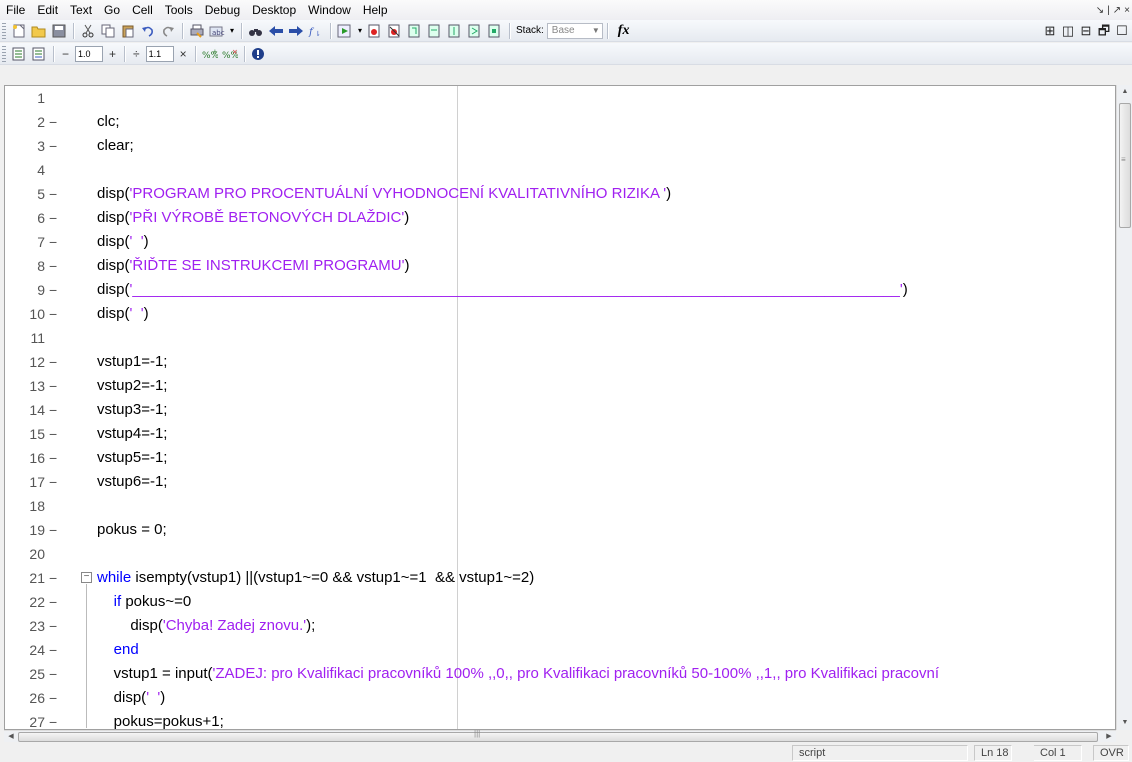  What do you see at coordinates (88, 31) in the screenshot?
I see `cut-icon` at bounding box center [88, 31].